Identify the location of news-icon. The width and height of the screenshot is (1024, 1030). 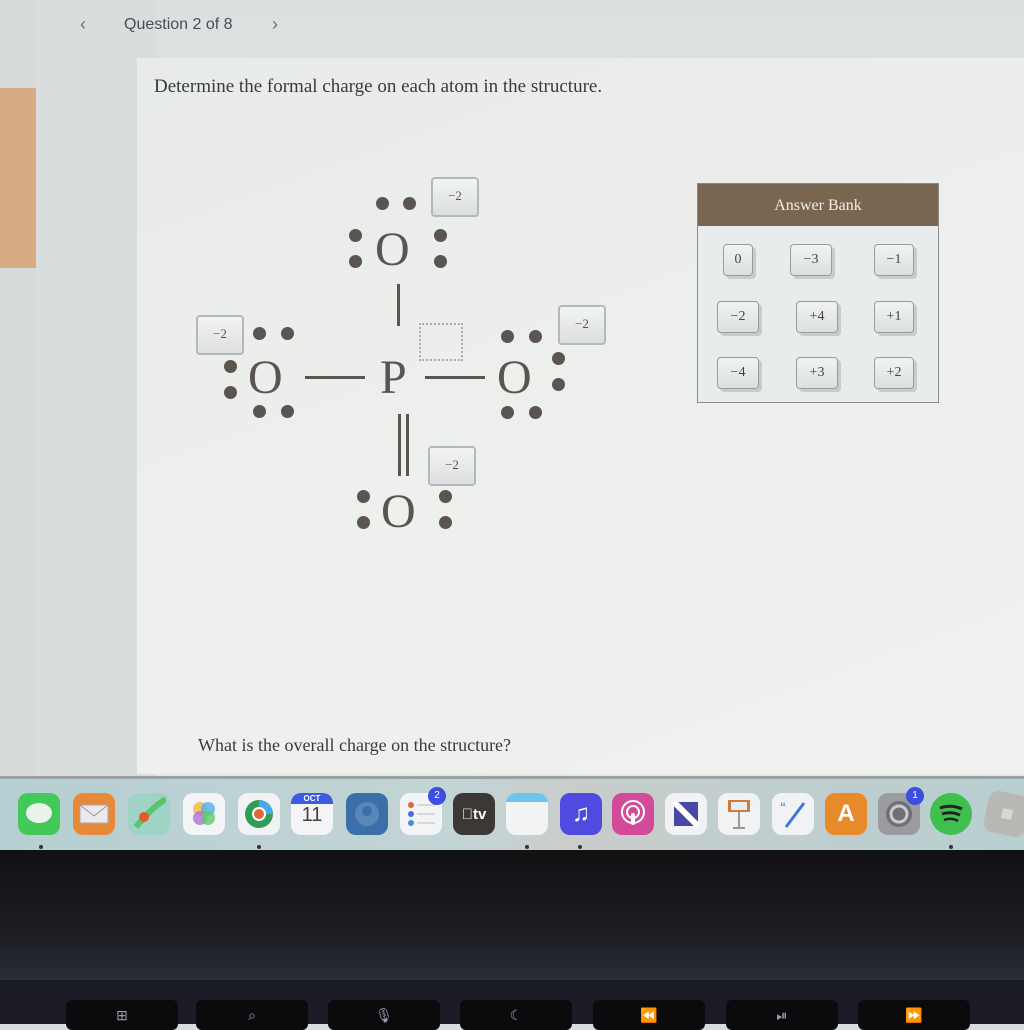
(686, 814).